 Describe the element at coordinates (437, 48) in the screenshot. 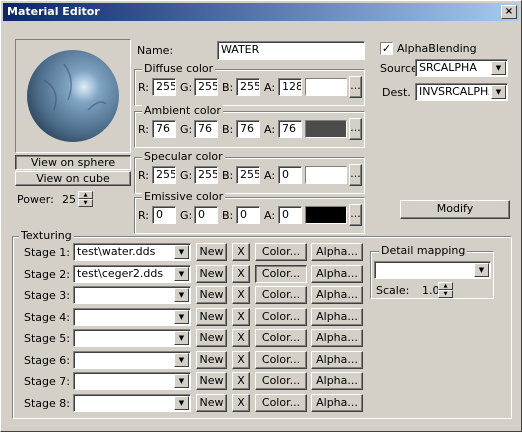

I see `alpha-blending-label: AlphaBlending` at that location.